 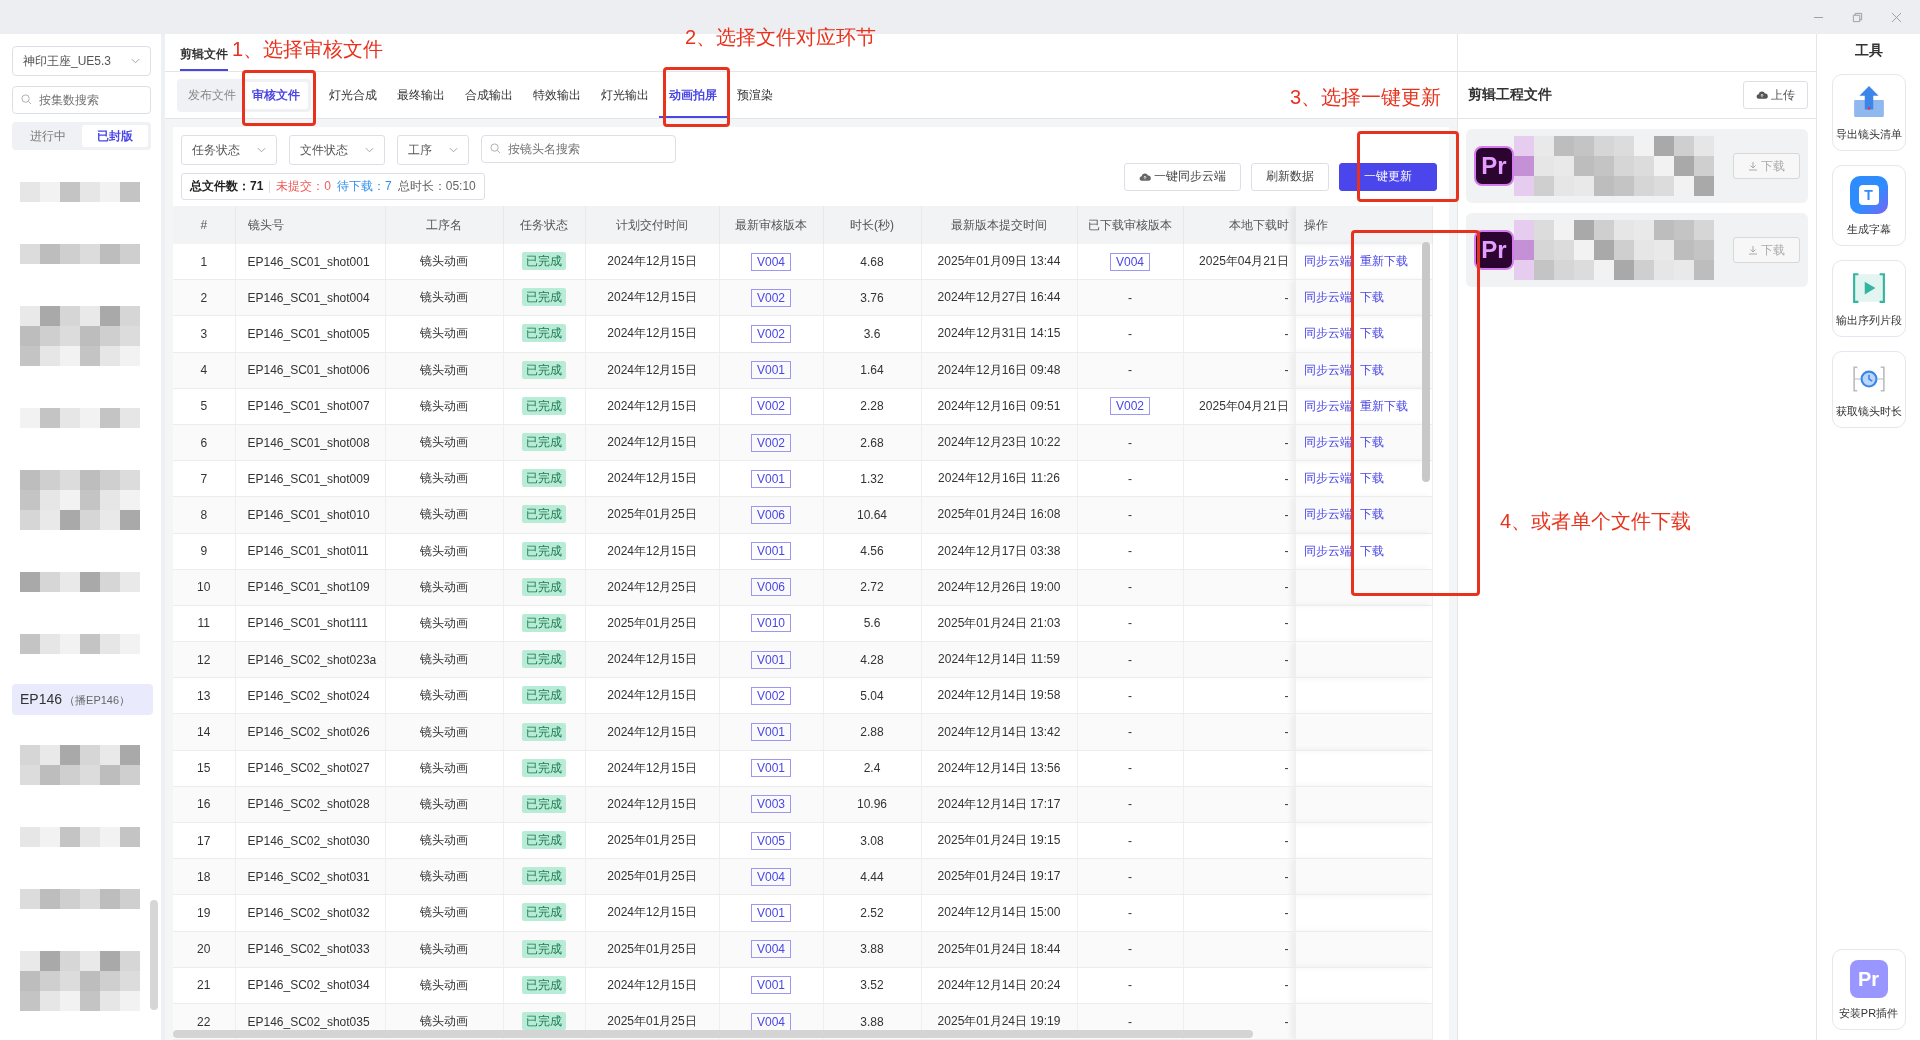 What do you see at coordinates (114, 136) in the screenshot?
I see `segment-tab: 已封版` at bounding box center [114, 136].